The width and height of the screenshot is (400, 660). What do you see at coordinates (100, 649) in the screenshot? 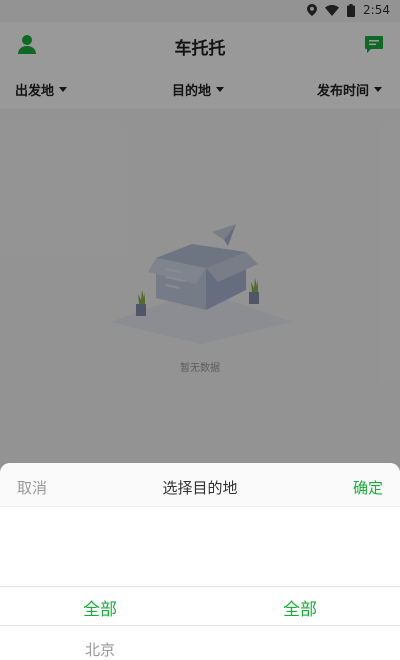
I see `province-option: 北京` at bounding box center [100, 649].